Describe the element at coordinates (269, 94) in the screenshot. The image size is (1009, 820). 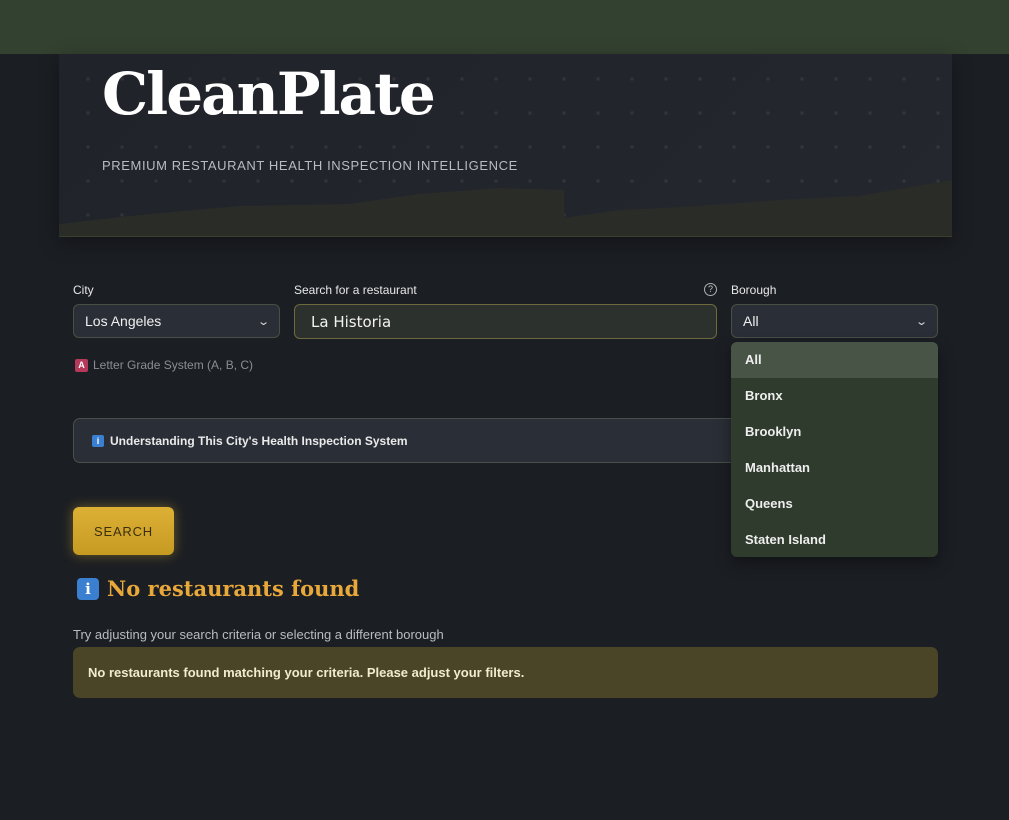
I see `app-title: CleanPlate` at that location.